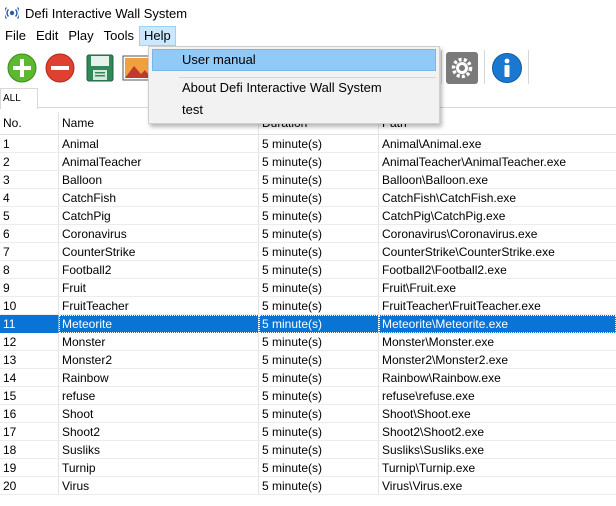 The height and width of the screenshot is (506, 616). Describe the element at coordinates (294, 88) in the screenshot. I see `menu-item-about: About Defi Interactive Wall System` at that location.